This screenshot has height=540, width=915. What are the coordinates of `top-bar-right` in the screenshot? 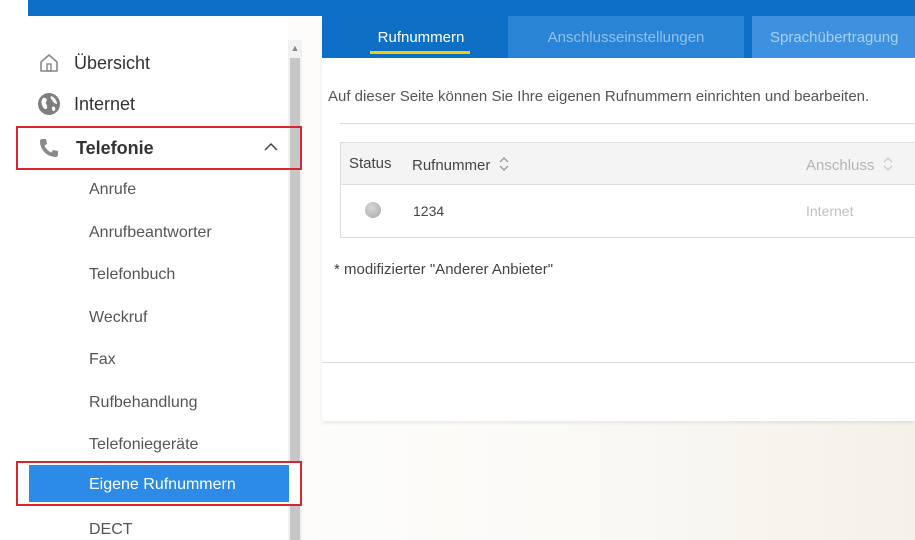 It's located at (618, 8).